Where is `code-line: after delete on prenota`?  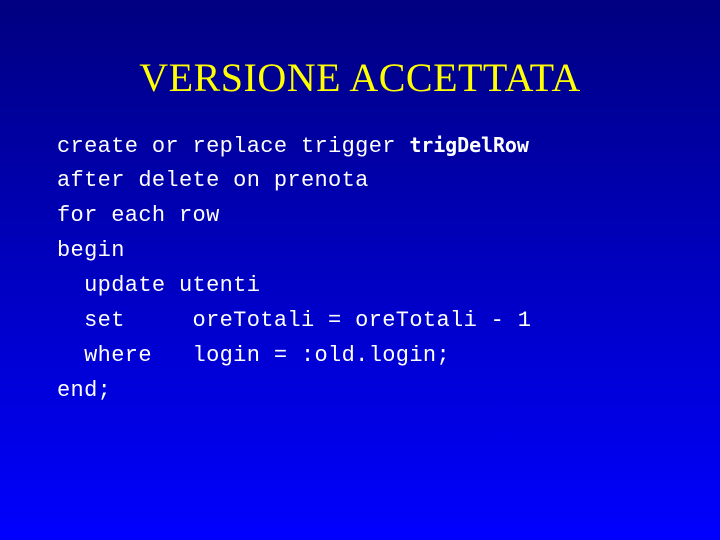 code-line: after delete on prenota is located at coordinates (367, 180).